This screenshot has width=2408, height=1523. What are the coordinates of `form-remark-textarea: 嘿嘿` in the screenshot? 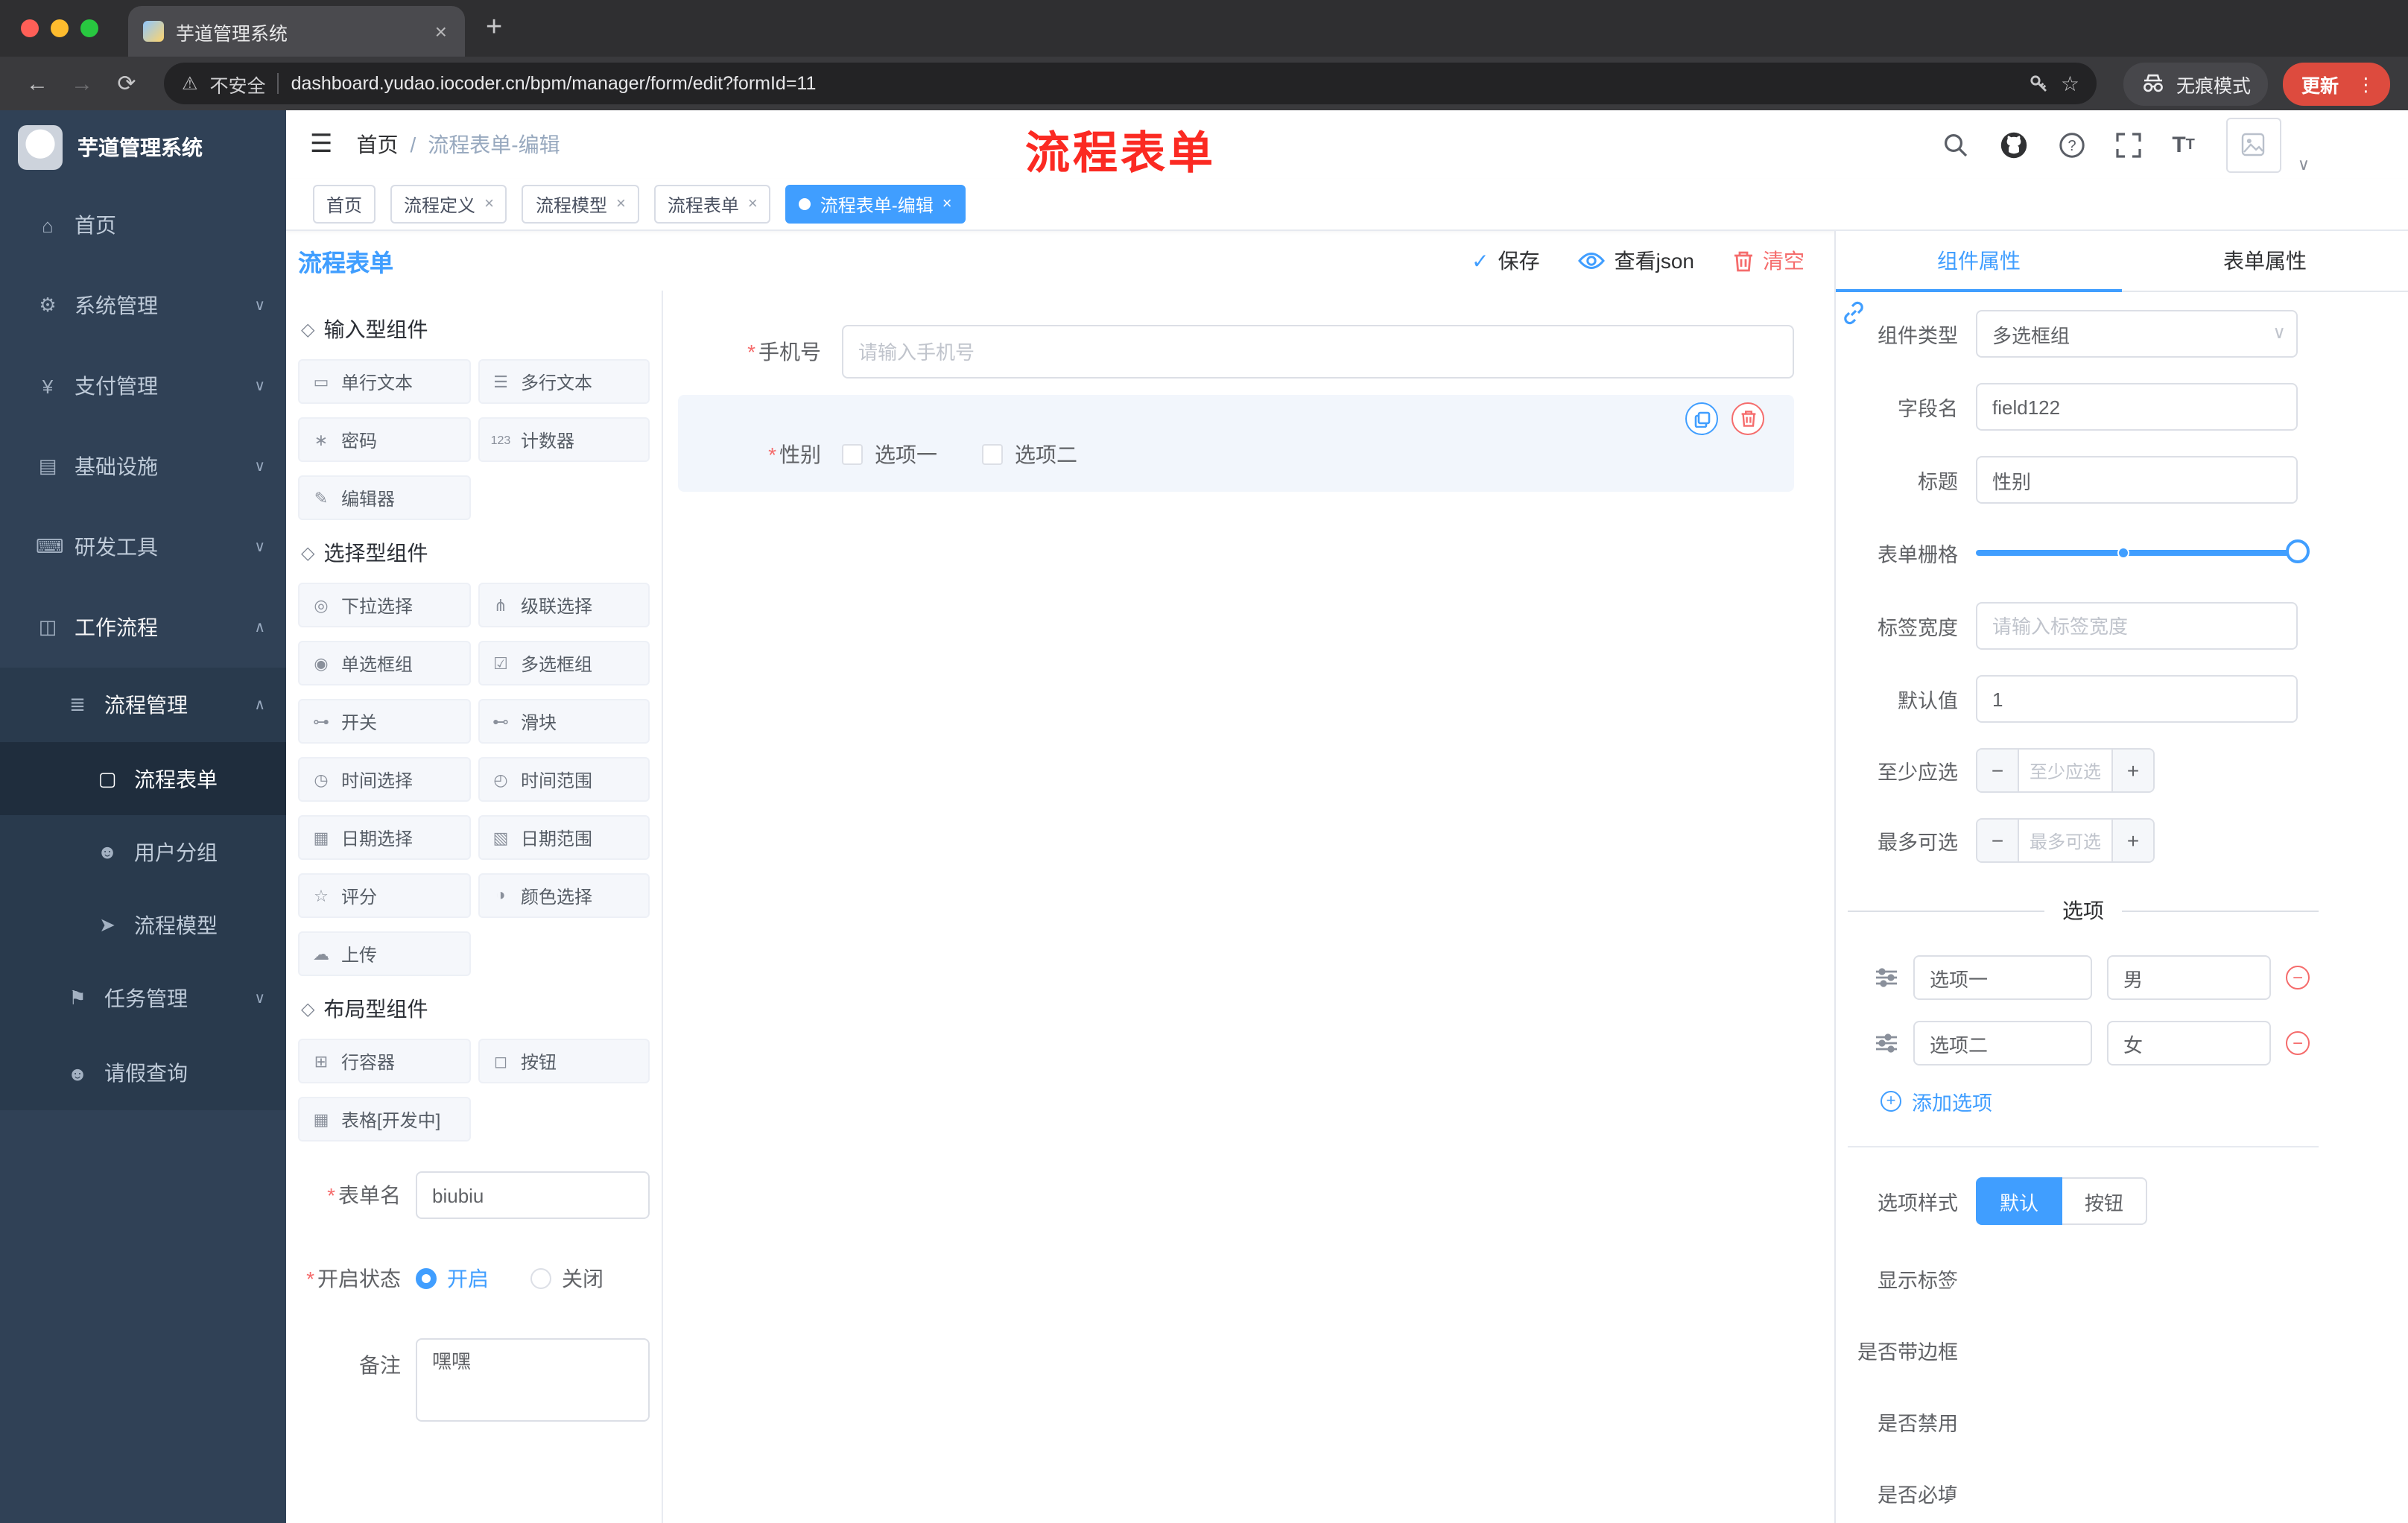 It's located at (533, 1380).